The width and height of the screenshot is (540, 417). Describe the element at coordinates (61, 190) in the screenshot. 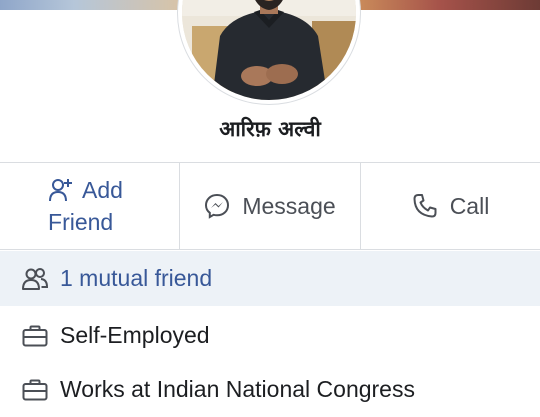

I see `add-friend-icon` at that location.